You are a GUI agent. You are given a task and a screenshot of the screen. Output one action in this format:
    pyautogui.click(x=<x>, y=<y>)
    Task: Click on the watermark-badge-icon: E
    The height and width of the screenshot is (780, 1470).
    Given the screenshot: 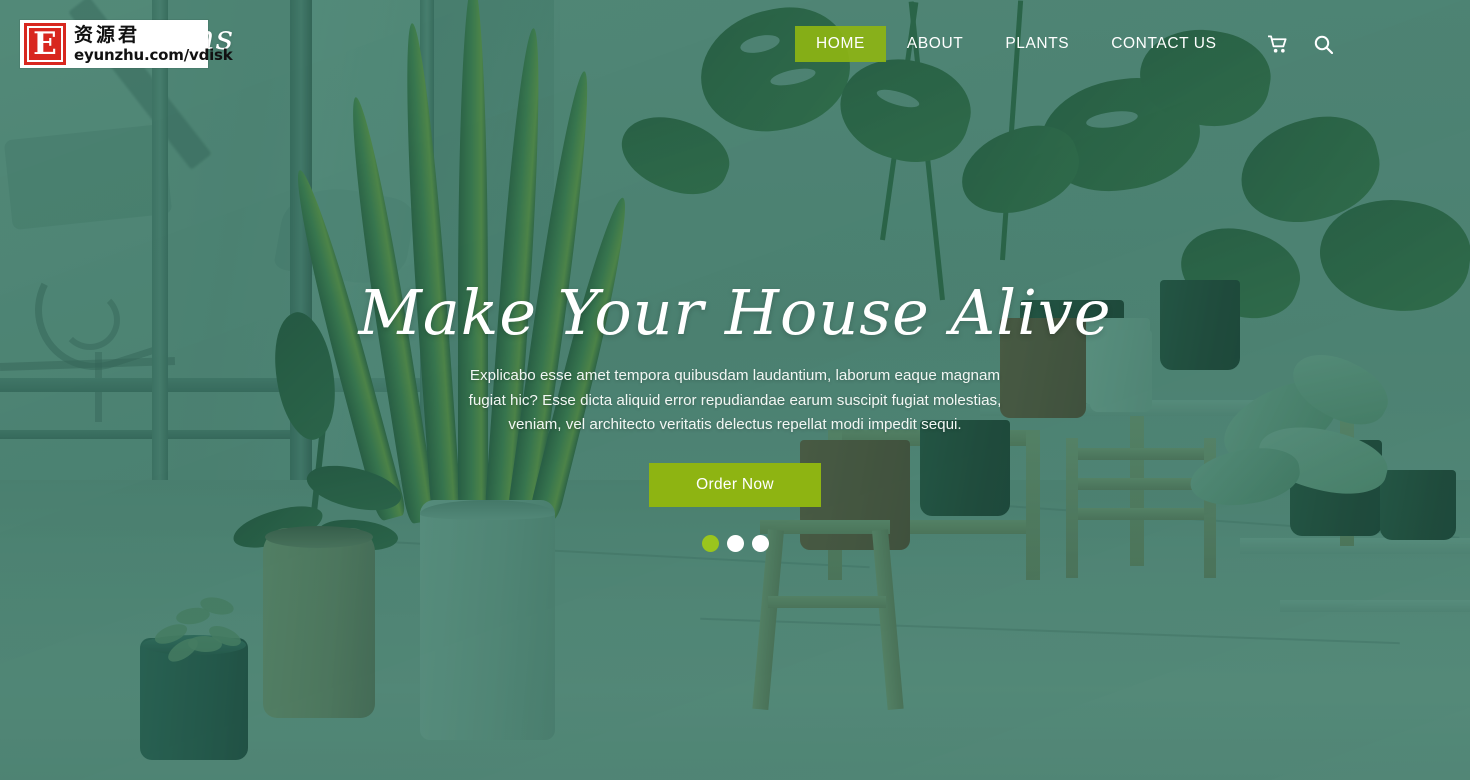 What is the action you would take?
    pyautogui.click(x=45, y=44)
    